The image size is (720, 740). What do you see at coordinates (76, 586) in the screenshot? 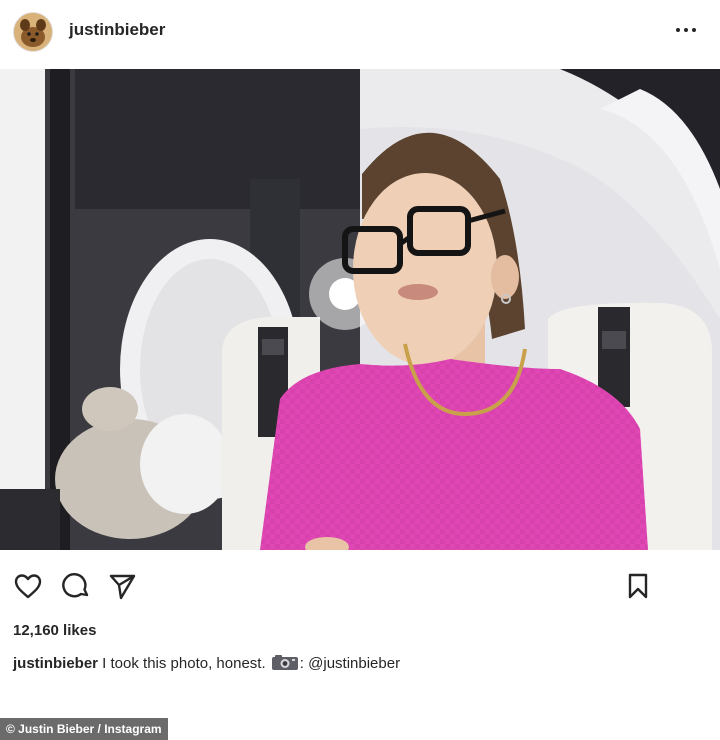
I see `comment-icon` at bounding box center [76, 586].